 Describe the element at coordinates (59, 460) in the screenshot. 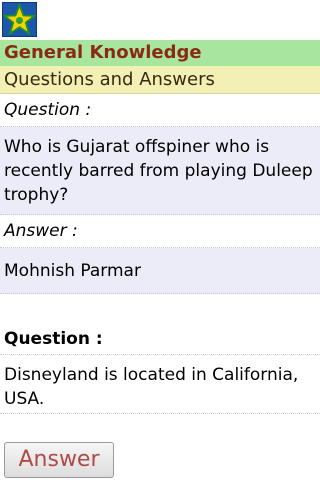

I see `answer-button: Answer` at that location.